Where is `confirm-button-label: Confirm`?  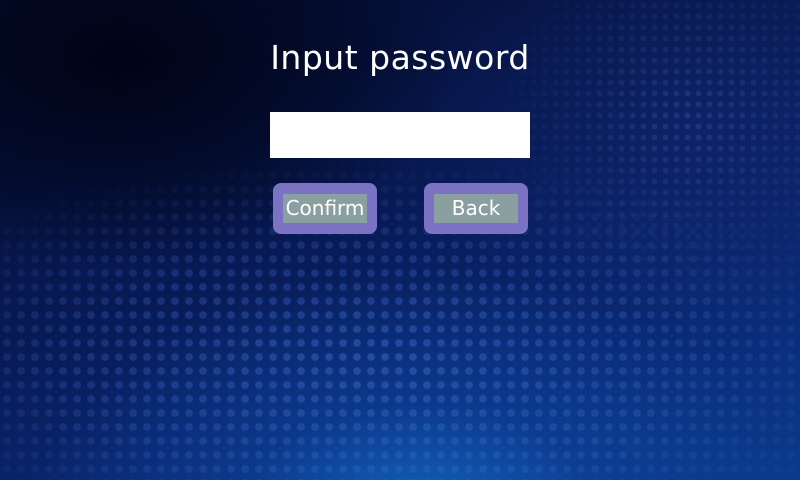
confirm-button-label: Confirm is located at coordinates (325, 208).